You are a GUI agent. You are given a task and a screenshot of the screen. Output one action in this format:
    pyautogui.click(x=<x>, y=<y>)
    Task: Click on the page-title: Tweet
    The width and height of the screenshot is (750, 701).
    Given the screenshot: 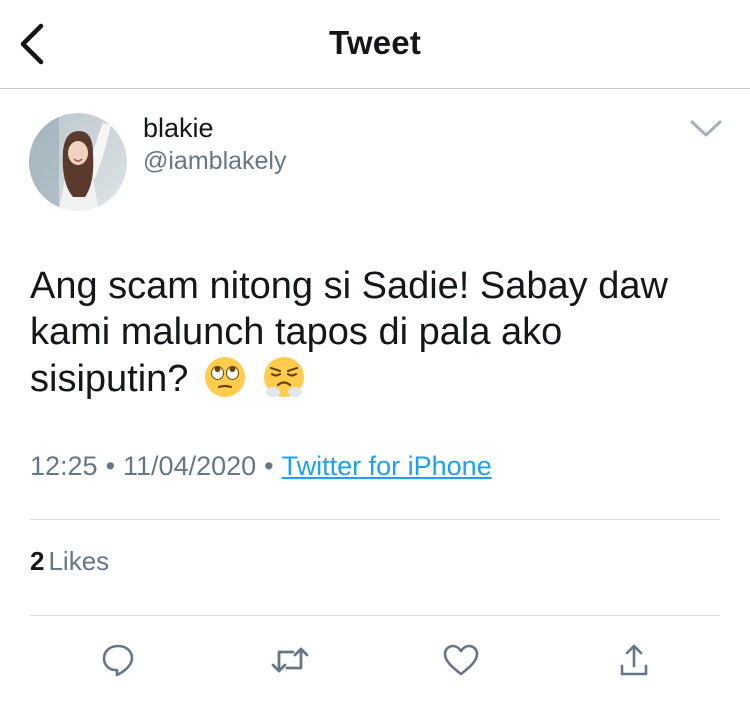 What is the action you would take?
    pyautogui.click(x=375, y=42)
    